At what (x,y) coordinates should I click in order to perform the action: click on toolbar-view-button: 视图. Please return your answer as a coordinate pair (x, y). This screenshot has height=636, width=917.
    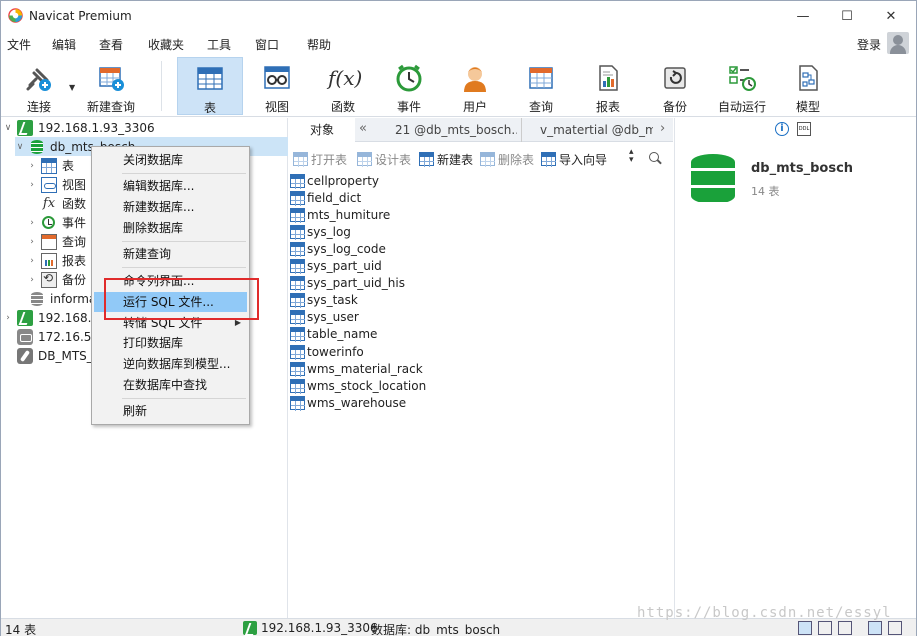
    Looking at the image, I should click on (277, 86).